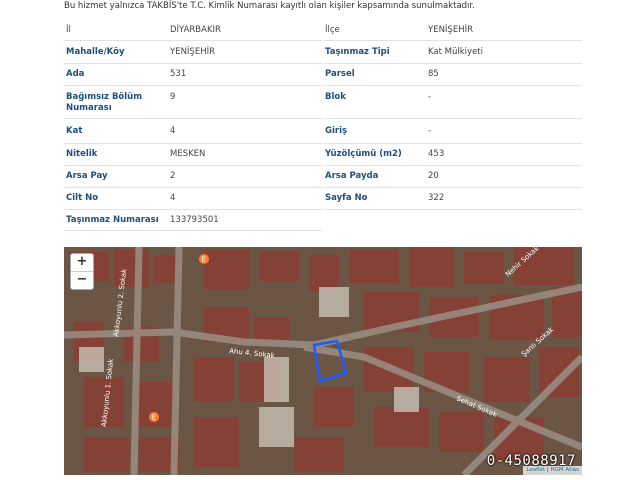 This screenshot has width=640, height=480. I want to click on row-giris, so click(453, 131).